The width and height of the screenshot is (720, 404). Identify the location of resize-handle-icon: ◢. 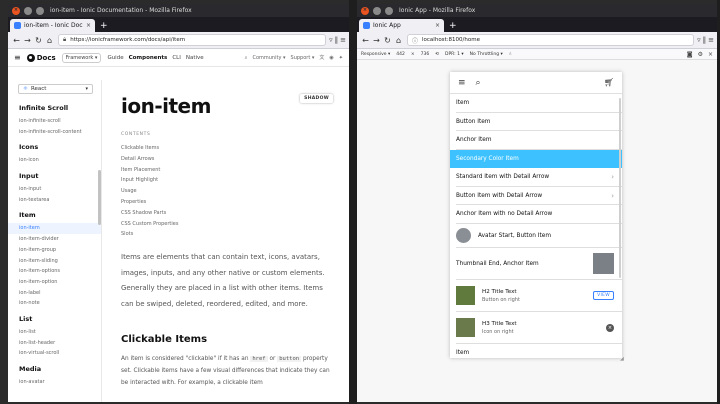
(622, 359).